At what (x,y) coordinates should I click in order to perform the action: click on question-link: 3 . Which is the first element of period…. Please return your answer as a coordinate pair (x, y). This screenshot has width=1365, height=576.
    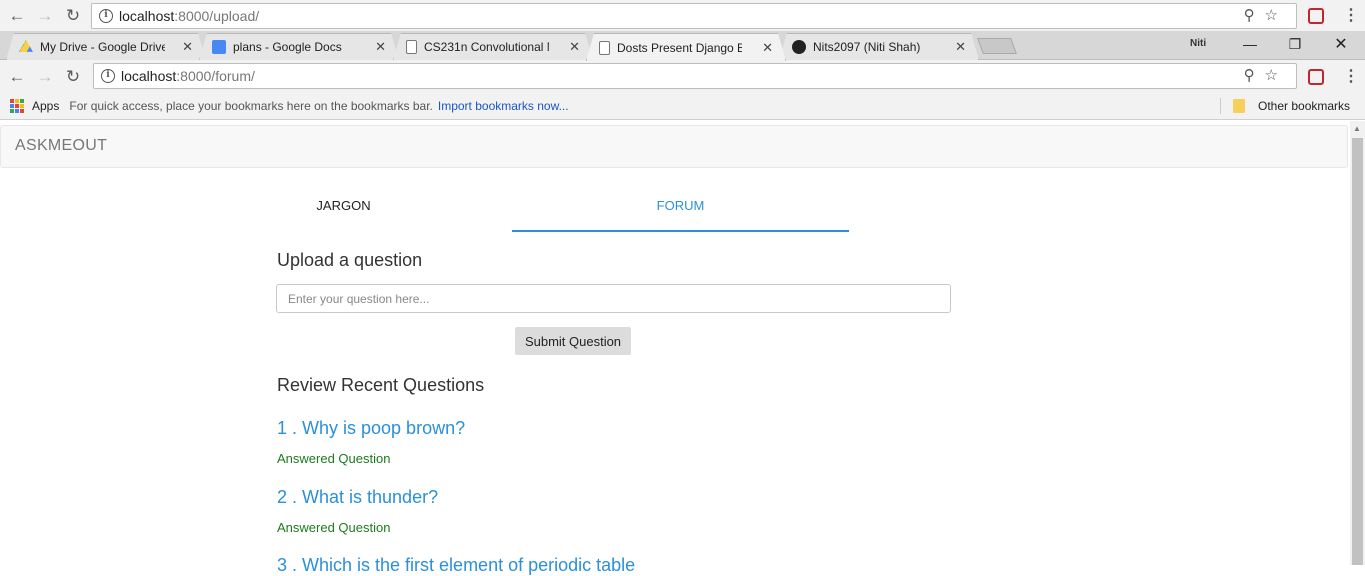
    Looking at the image, I should click on (456, 565).